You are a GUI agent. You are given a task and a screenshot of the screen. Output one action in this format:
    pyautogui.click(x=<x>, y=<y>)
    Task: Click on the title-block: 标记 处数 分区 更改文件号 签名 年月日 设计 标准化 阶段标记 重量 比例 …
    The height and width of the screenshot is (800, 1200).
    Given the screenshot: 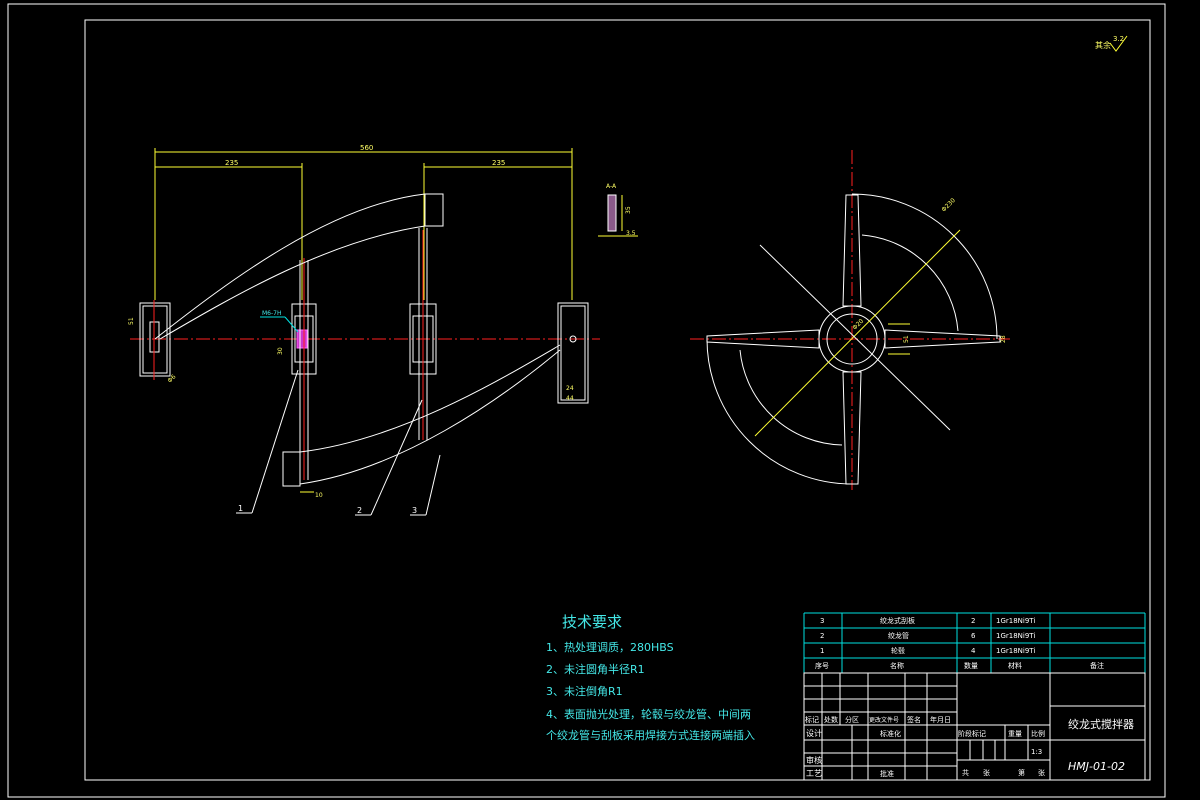 What is the action you would take?
    pyautogui.click(x=974, y=726)
    